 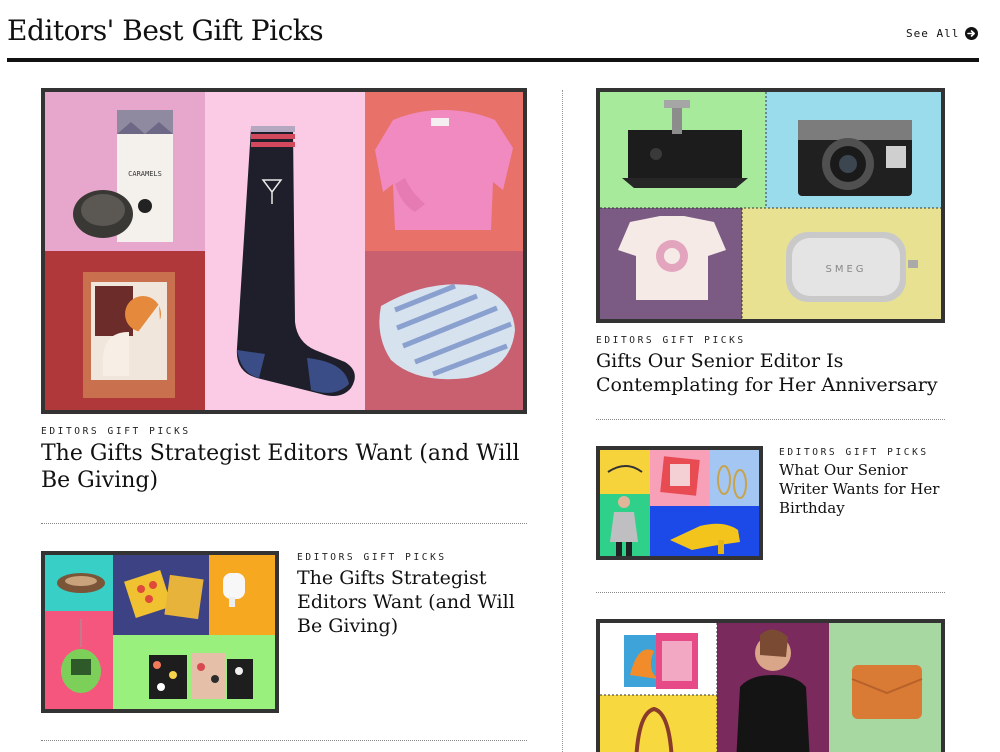 I want to click on column-divider, so click(x=562, y=421).